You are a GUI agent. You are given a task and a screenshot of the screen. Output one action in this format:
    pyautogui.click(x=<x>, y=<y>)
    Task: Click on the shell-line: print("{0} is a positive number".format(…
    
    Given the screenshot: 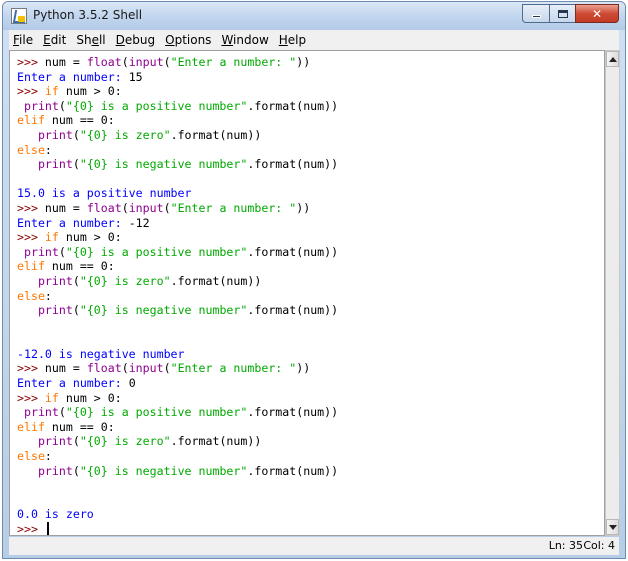 What is the action you would take?
    pyautogui.click(x=177, y=106)
    